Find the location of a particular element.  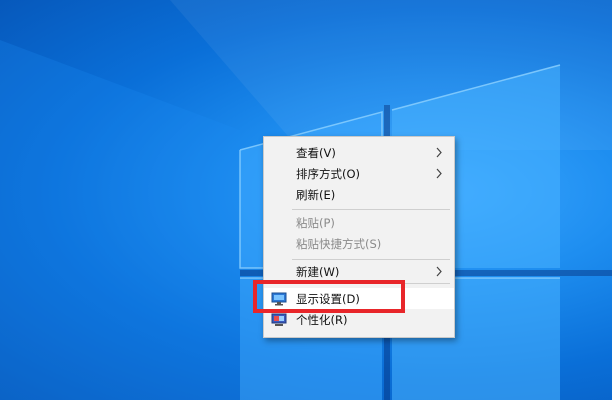

personalize-icon is located at coordinates (279, 319).